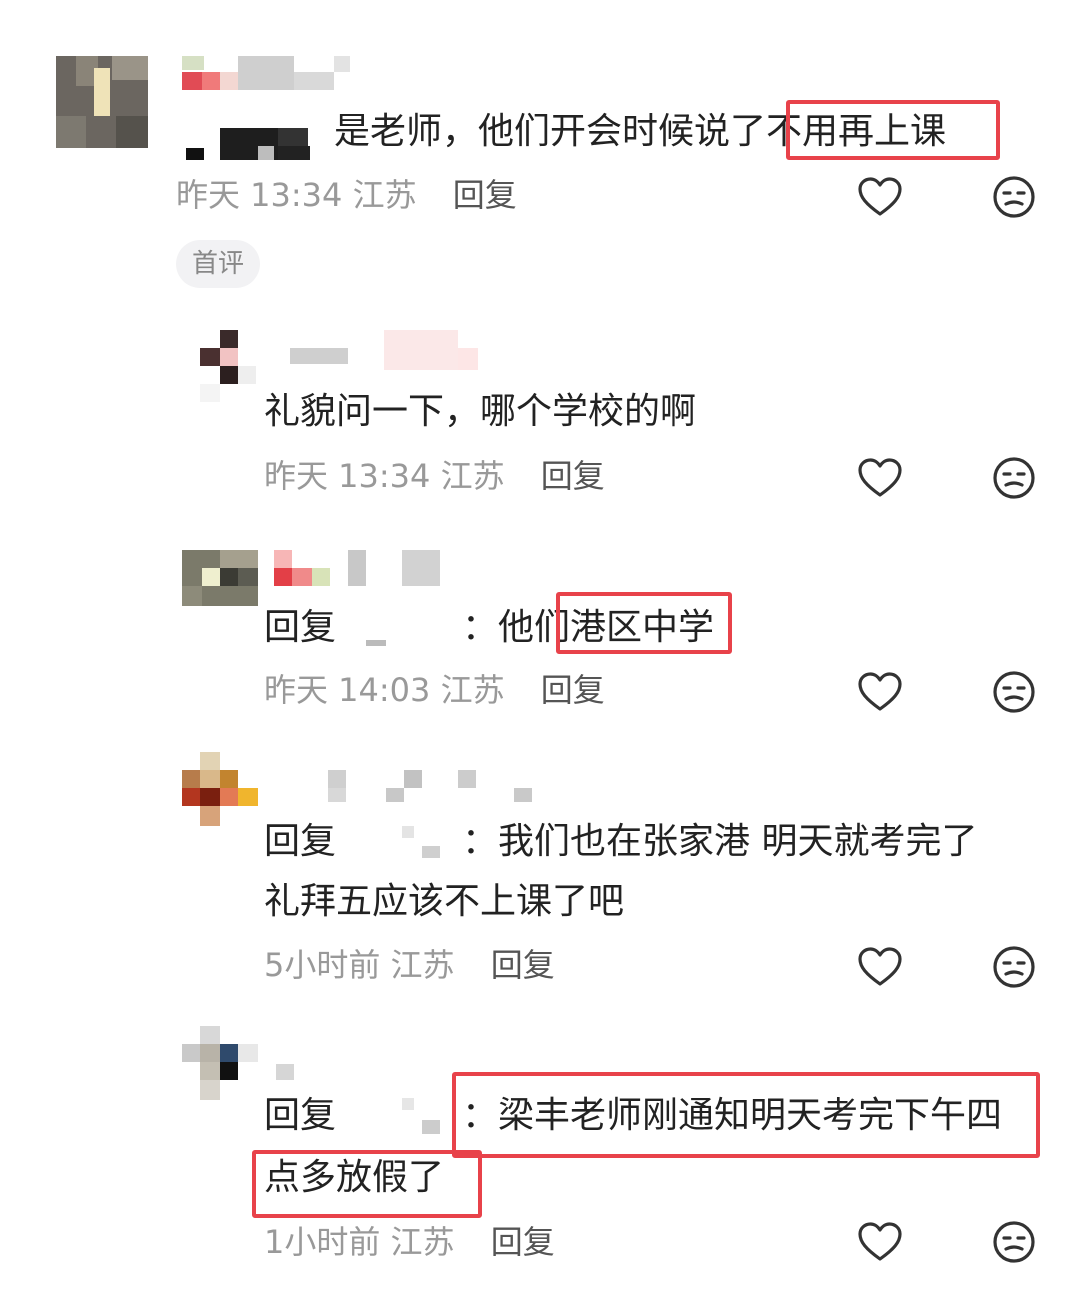 The height and width of the screenshot is (1293, 1080). What do you see at coordinates (480, 411) in the screenshot?
I see `comment-text: 礼貌问一下，哪个学校的啊` at bounding box center [480, 411].